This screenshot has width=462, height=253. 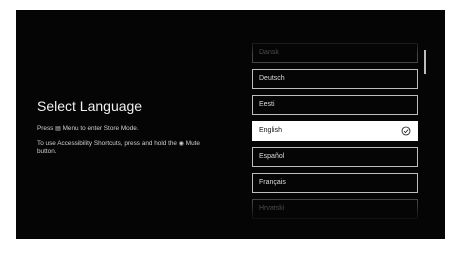 What do you see at coordinates (90, 106) in the screenshot?
I see `page-title: Select Language` at bounding box center [90, 106].